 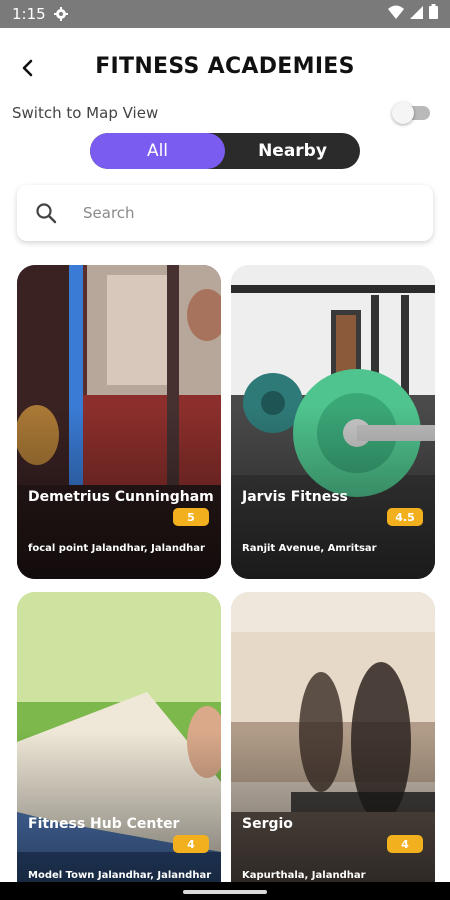 What do you see at coordinates (309, 548) in the screenshot?
I see `academy-address: Ranjit Avenue, Amritsar` at bounding box center [309, 548].